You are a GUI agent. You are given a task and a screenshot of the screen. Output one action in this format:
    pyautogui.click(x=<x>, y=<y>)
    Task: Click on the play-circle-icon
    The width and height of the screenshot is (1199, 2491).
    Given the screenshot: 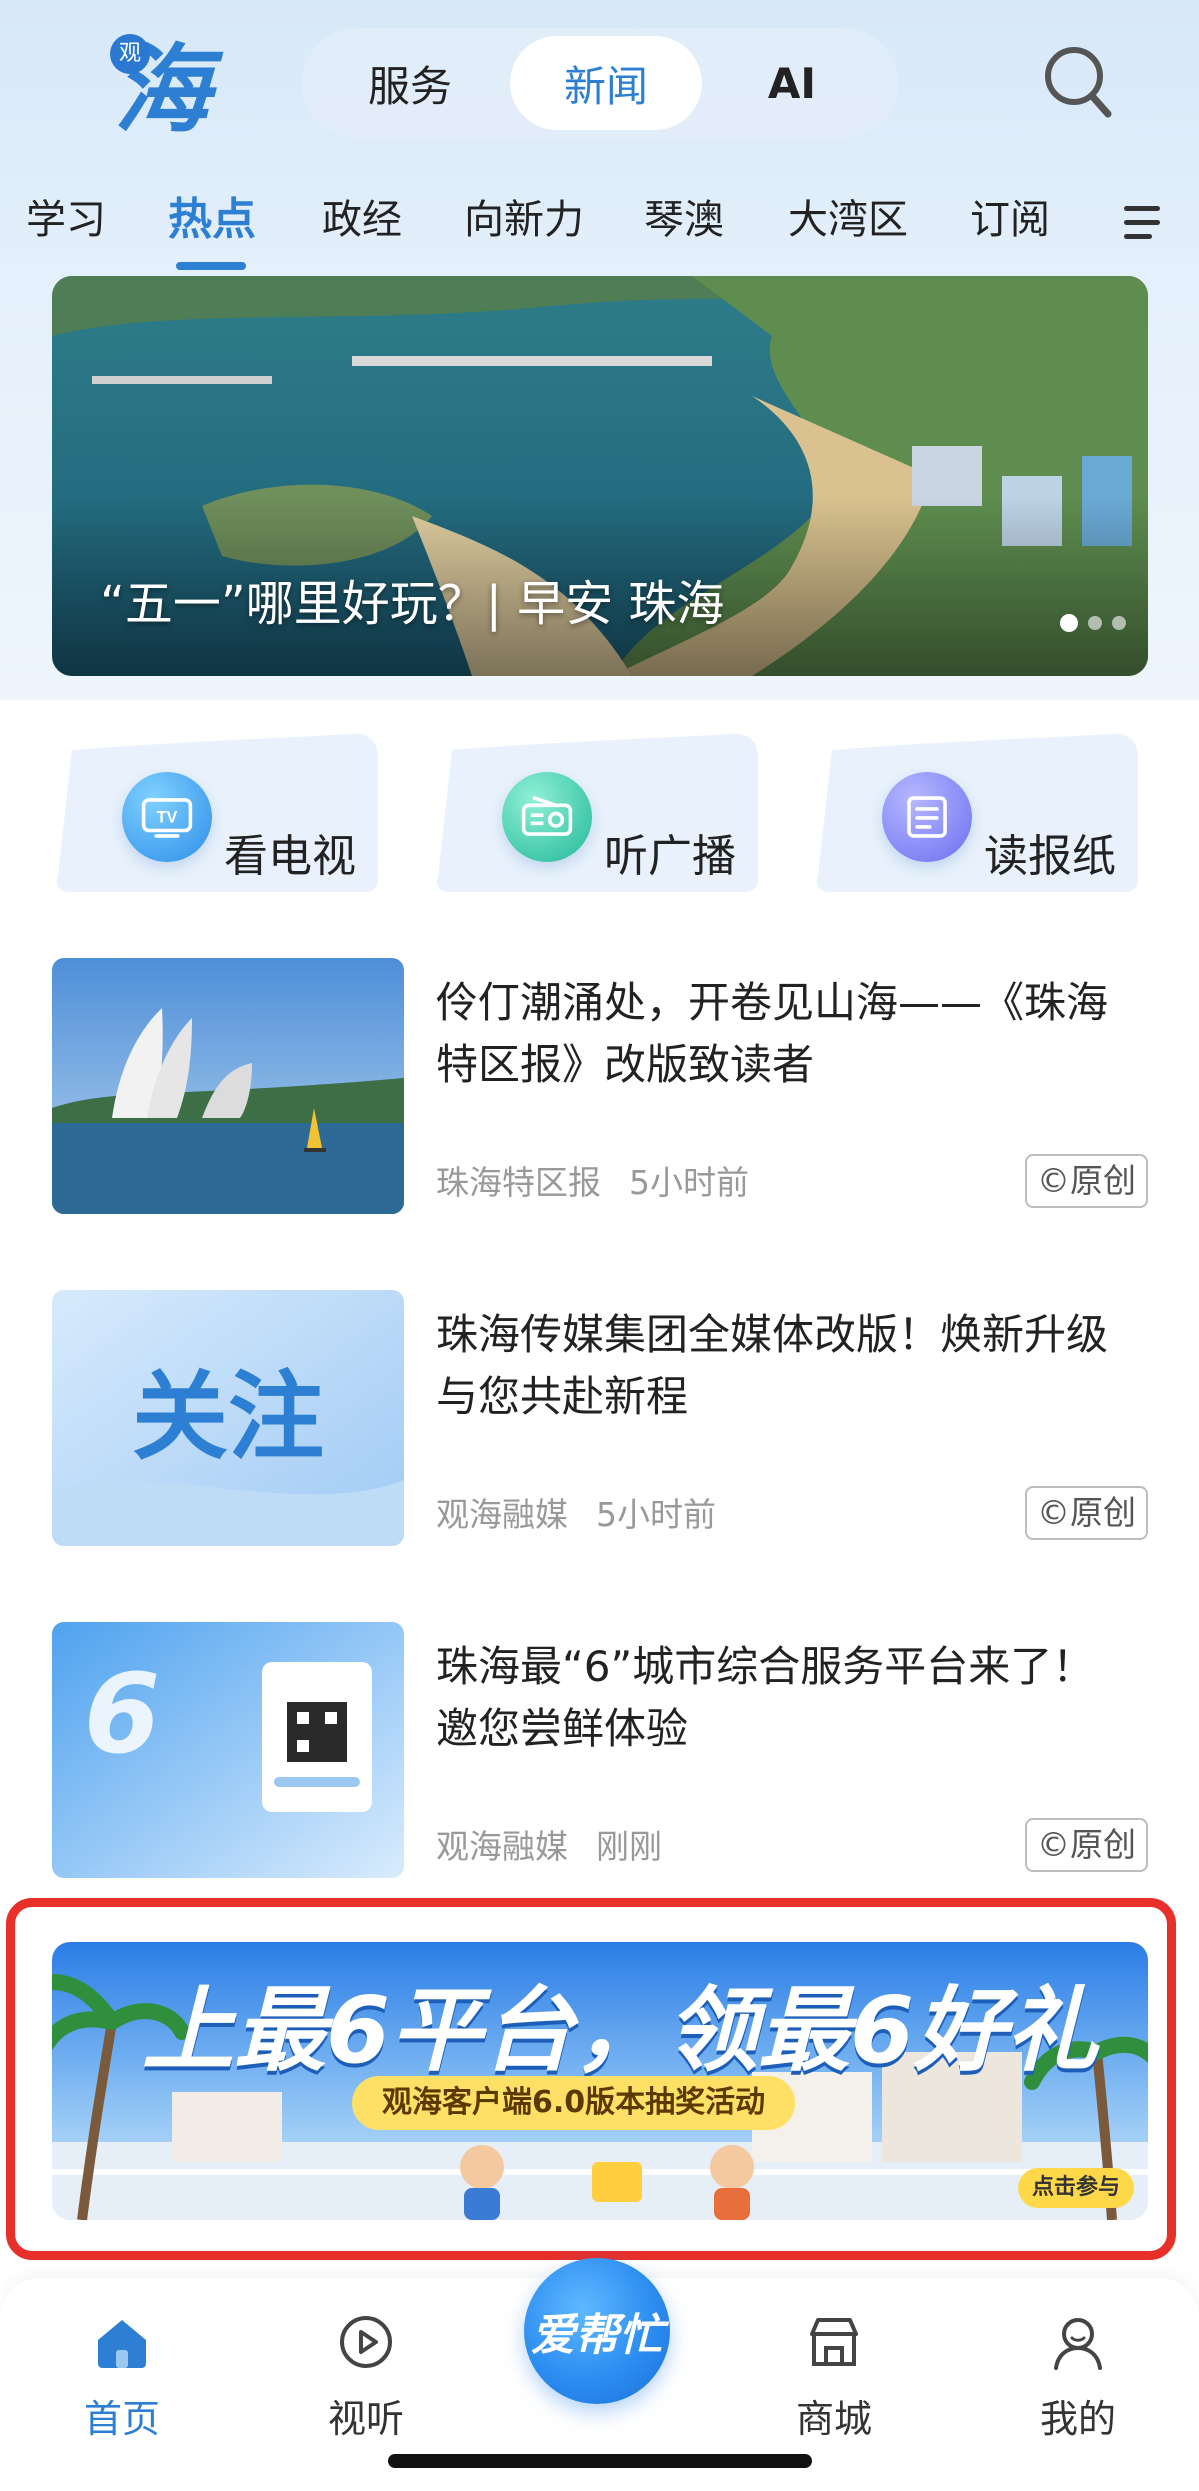 What is the action you would take?
    pyautogui.click(x=366, y=2342)
    